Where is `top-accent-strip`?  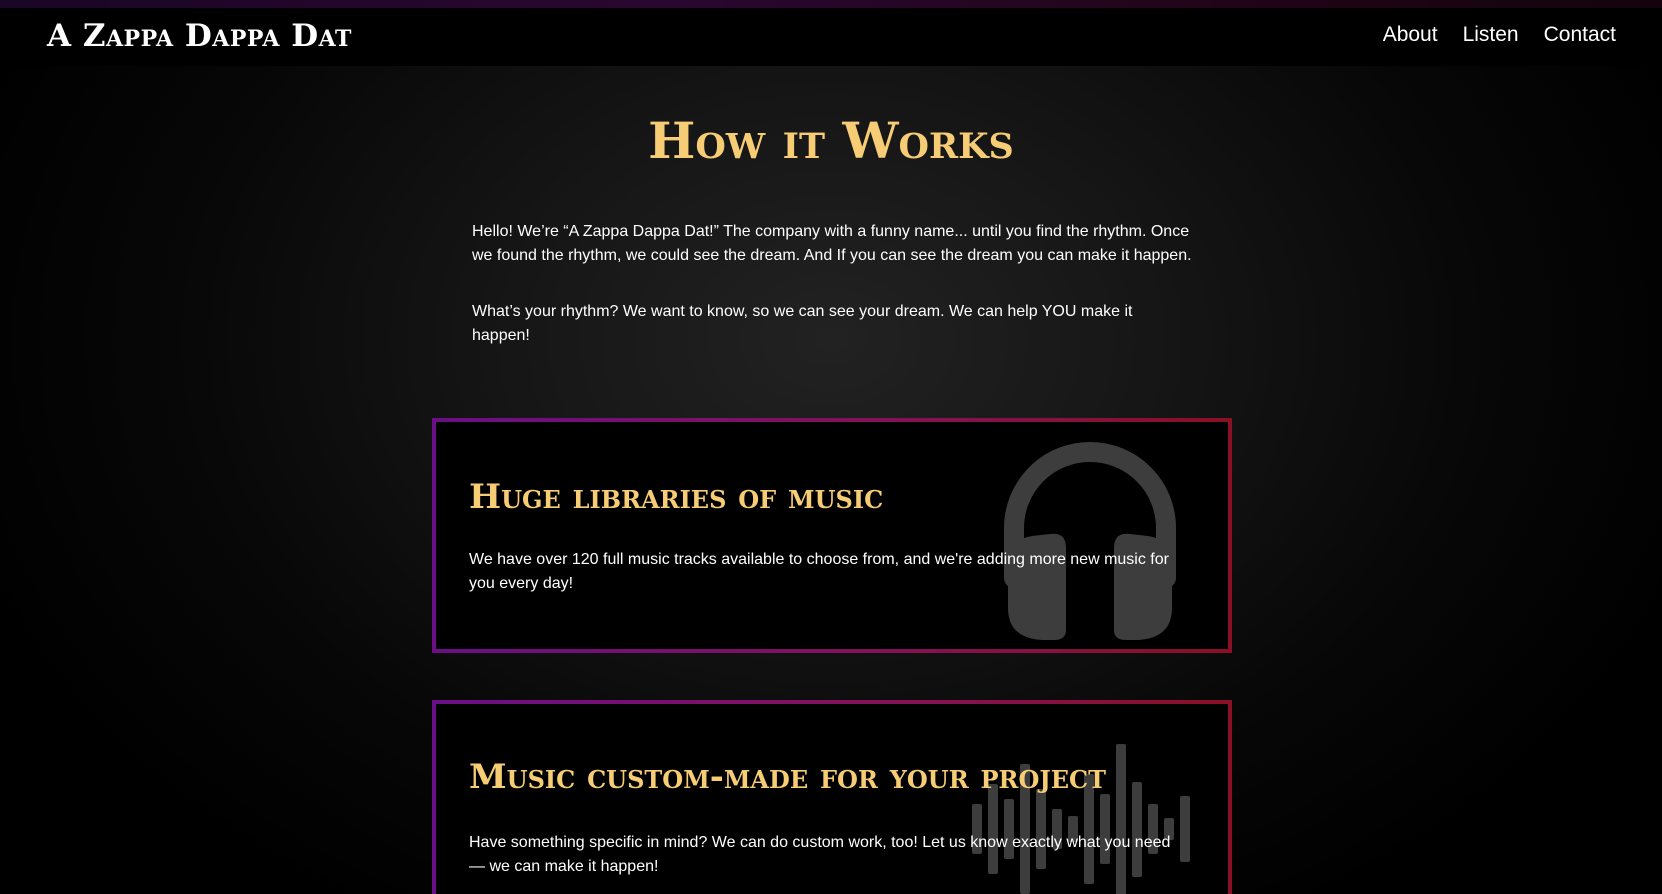
top-accent-strip is located at coordinates (831, 4).